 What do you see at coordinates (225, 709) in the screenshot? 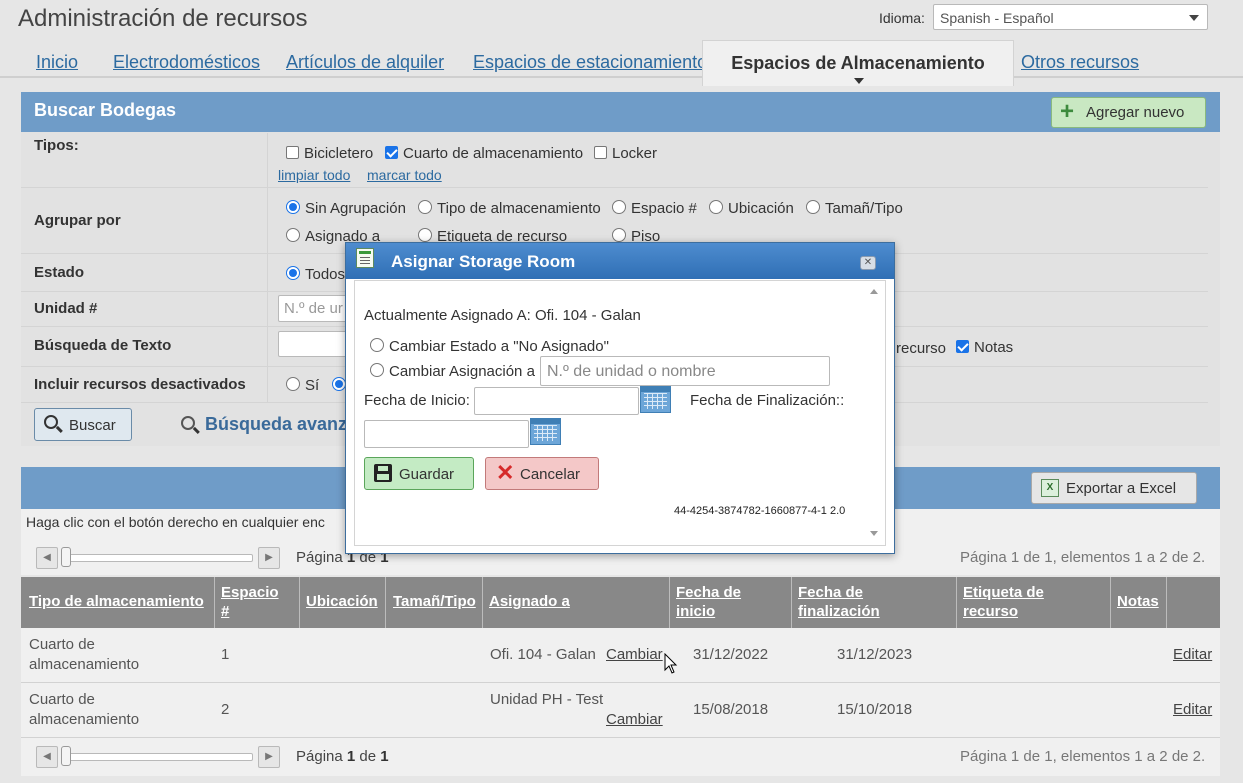
I see `cell-space: 2` at bounding box center [225, 709].